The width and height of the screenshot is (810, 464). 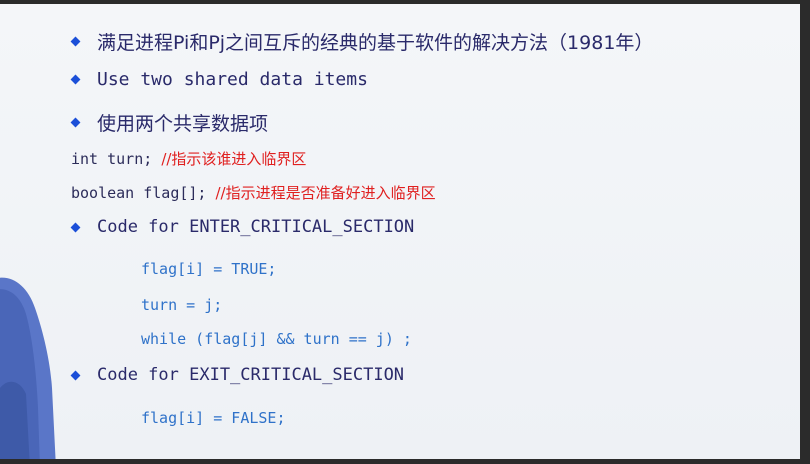 I want to click on declaration-line: boolean flag[]; //指示进程是否准备好进入临界区, so click(x=253, y=192).